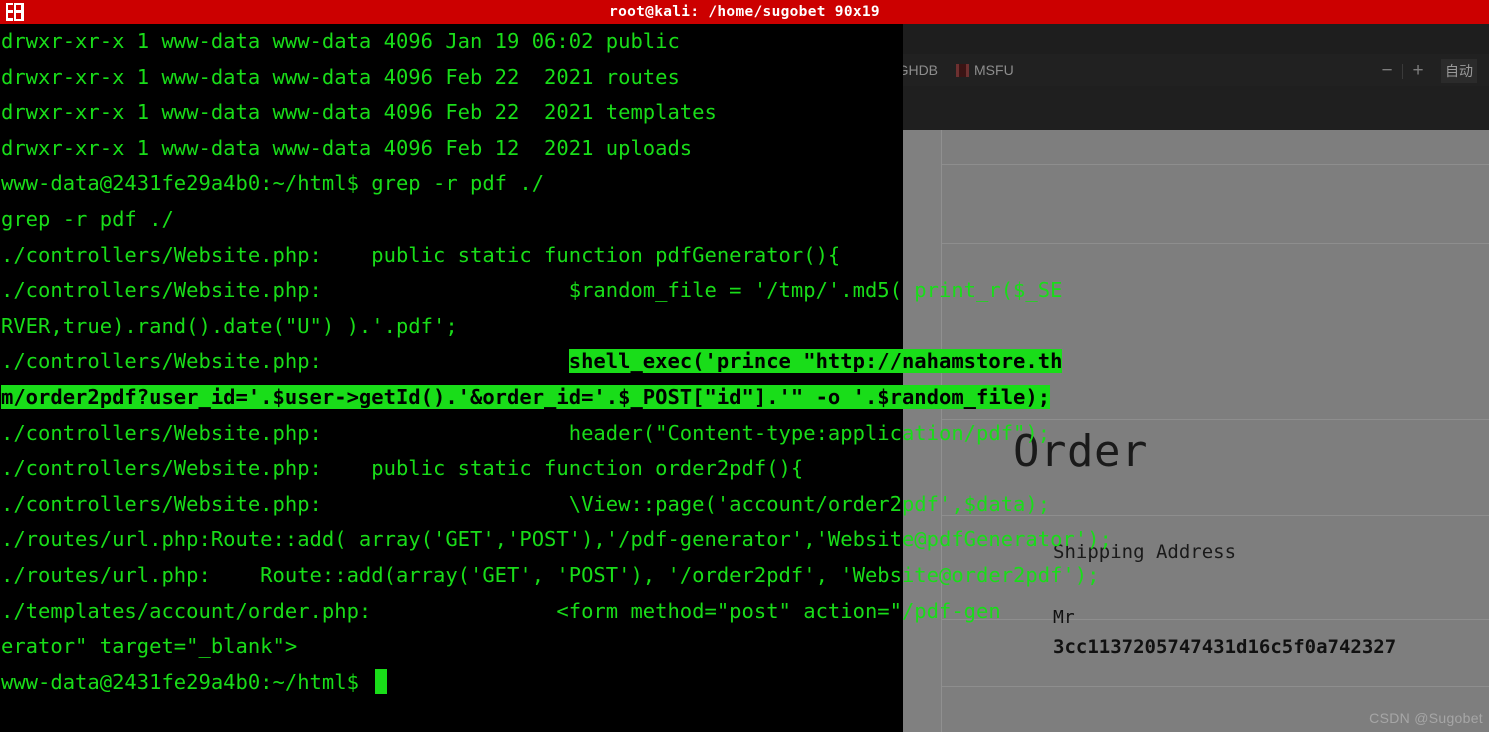  I want to click on terminal-line: RVER,true).rand().date("U") ).'.pdf';, so click(229, 325).